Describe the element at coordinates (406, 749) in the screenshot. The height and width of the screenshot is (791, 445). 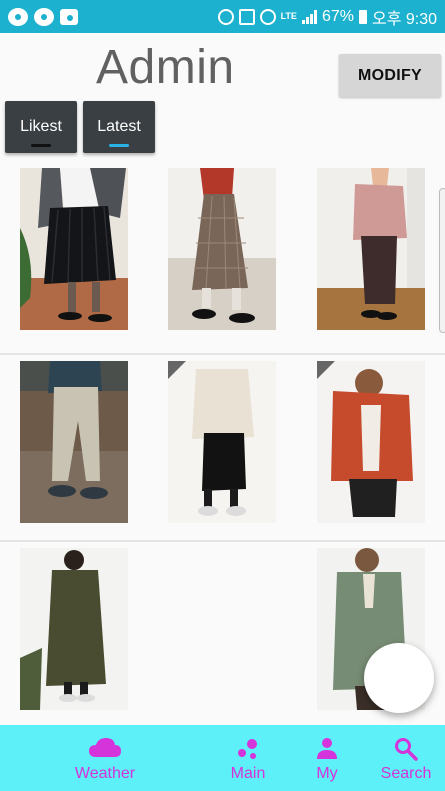
I see `search-icon` at that location.